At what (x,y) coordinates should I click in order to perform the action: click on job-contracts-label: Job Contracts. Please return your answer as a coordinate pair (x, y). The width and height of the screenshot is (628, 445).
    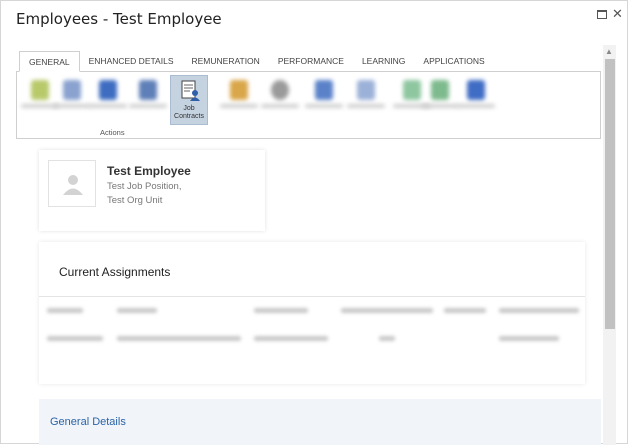
    Looking at the image, I should click on (189, 112).